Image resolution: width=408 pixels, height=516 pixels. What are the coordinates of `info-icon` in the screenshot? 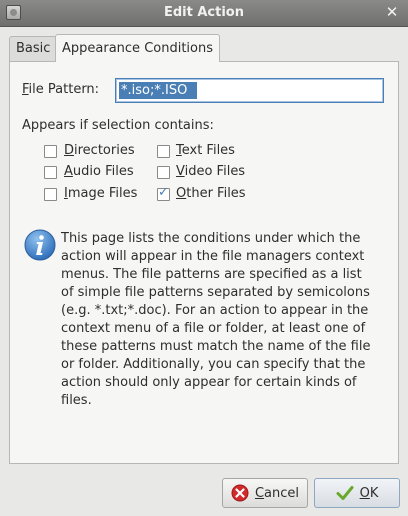 It's located at (40, 245).